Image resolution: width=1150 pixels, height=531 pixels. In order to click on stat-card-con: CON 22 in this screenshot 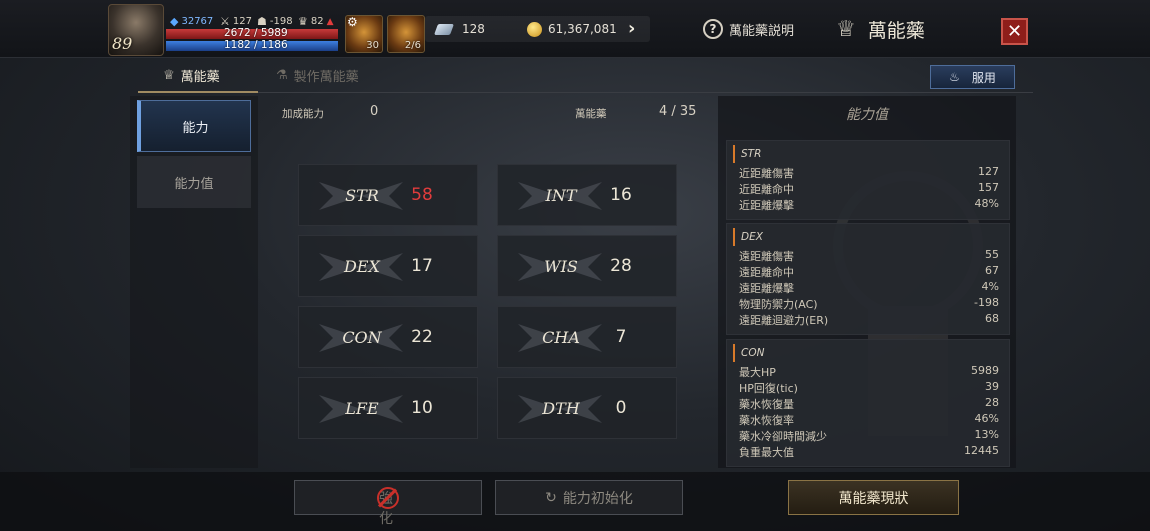, I will do `click(388, 337)`.